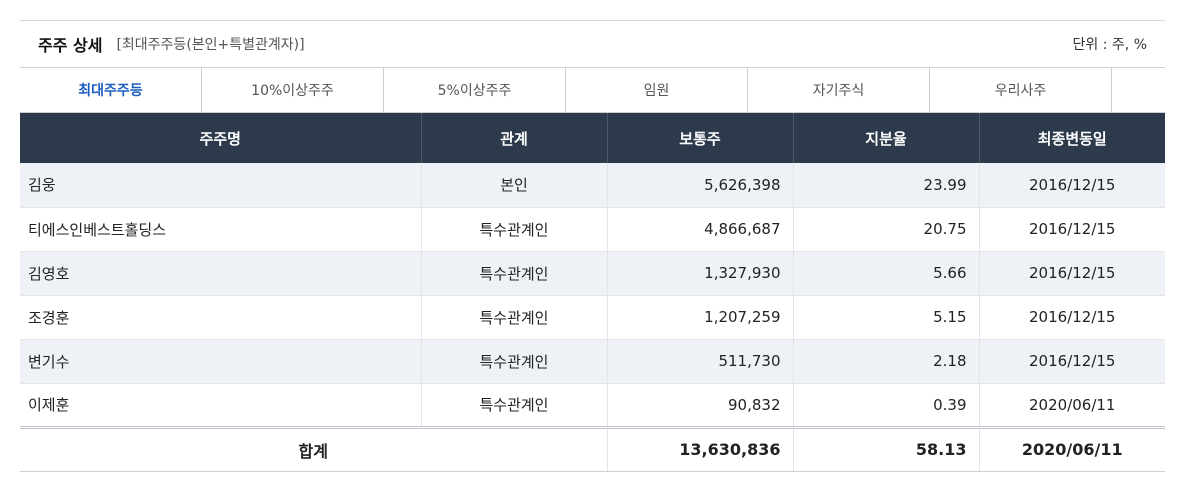  Describe the element at coordinates (700, 185) in the screenshot. I see `cell-shares: 5,626,398` at that location.